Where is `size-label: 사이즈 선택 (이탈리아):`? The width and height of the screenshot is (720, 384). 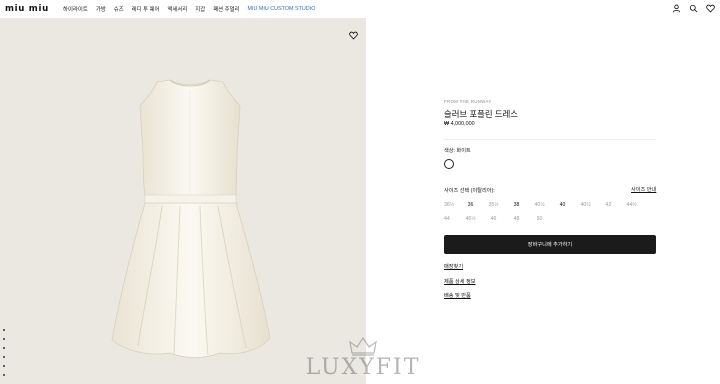
size-label: 사이즈 선택 (이탈리아): is located at coordinates (469, 191).